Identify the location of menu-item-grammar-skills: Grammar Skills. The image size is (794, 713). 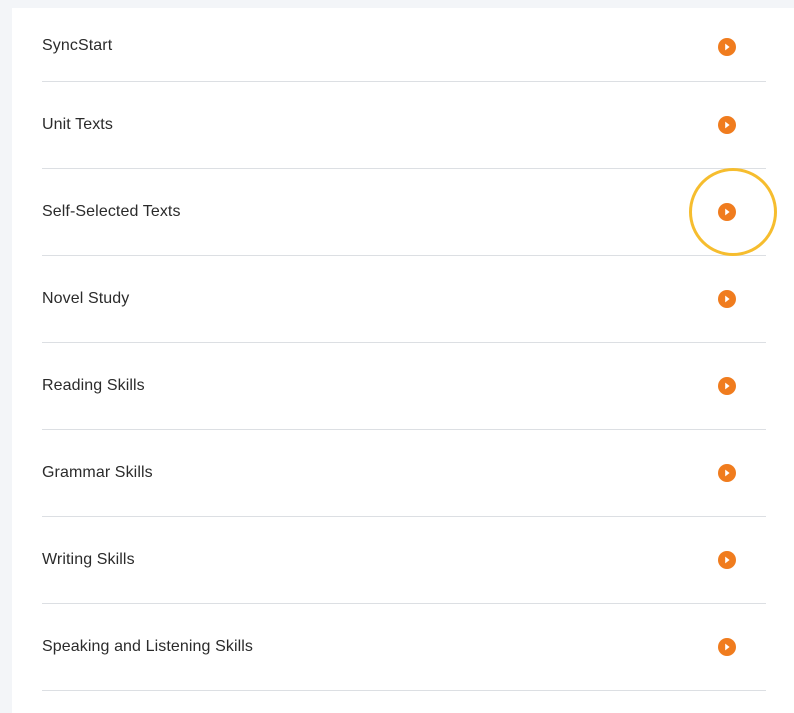
(404, 473).